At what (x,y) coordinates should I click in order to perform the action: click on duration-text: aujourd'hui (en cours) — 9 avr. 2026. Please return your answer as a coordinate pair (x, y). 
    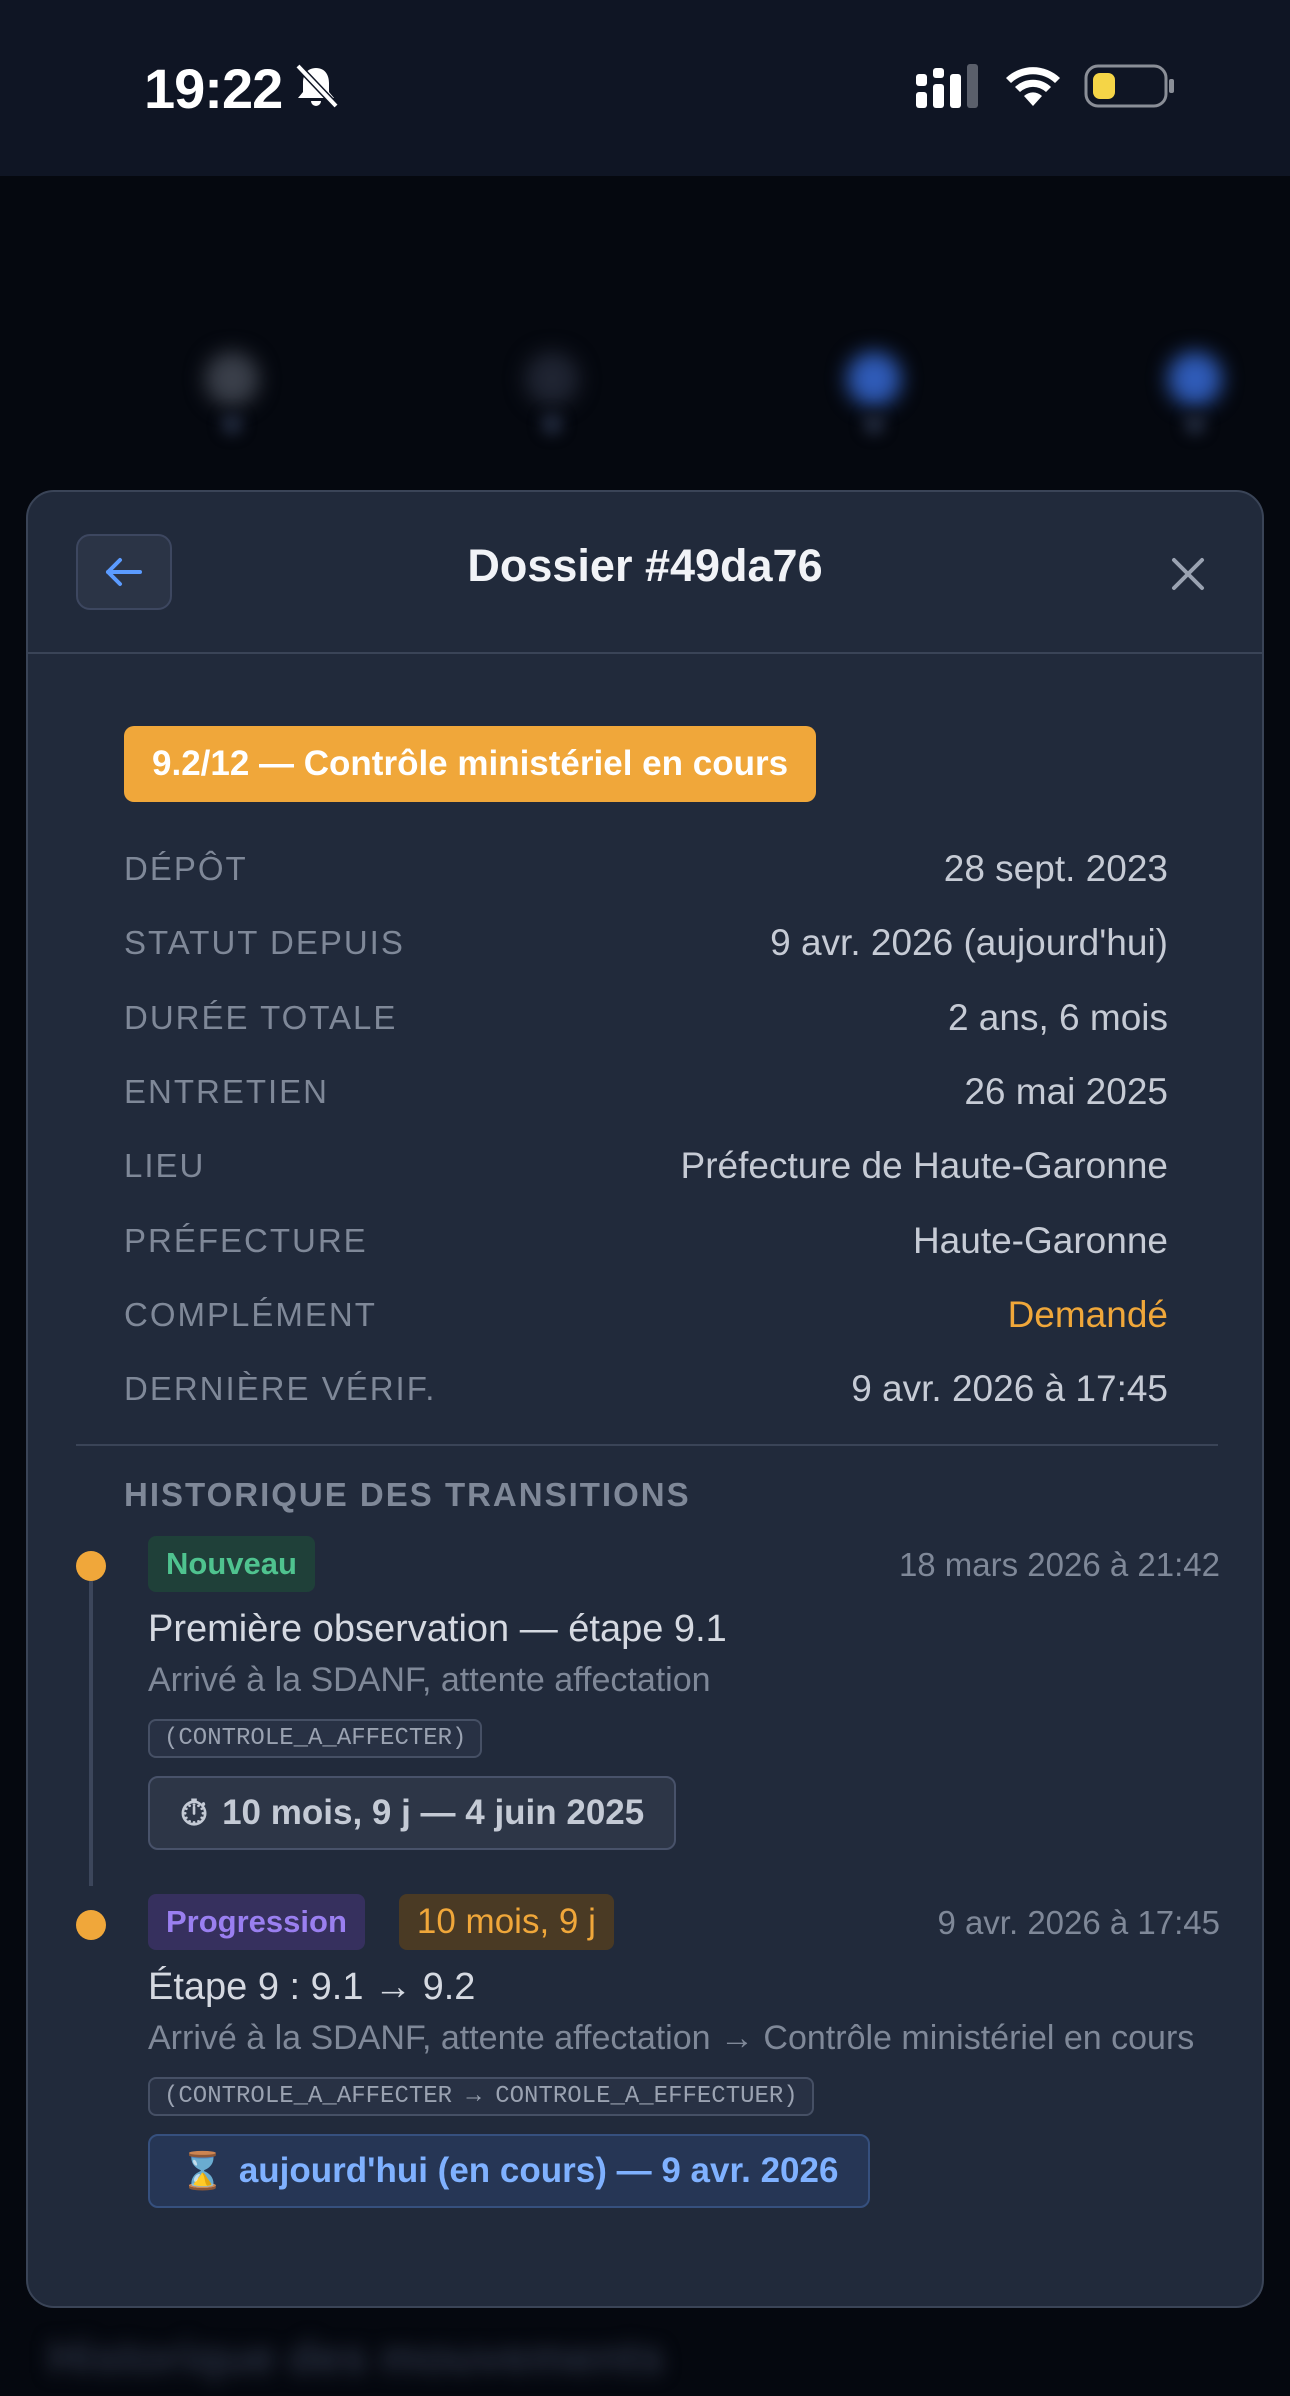
    Looking at the image, I should click on (538, 2170).